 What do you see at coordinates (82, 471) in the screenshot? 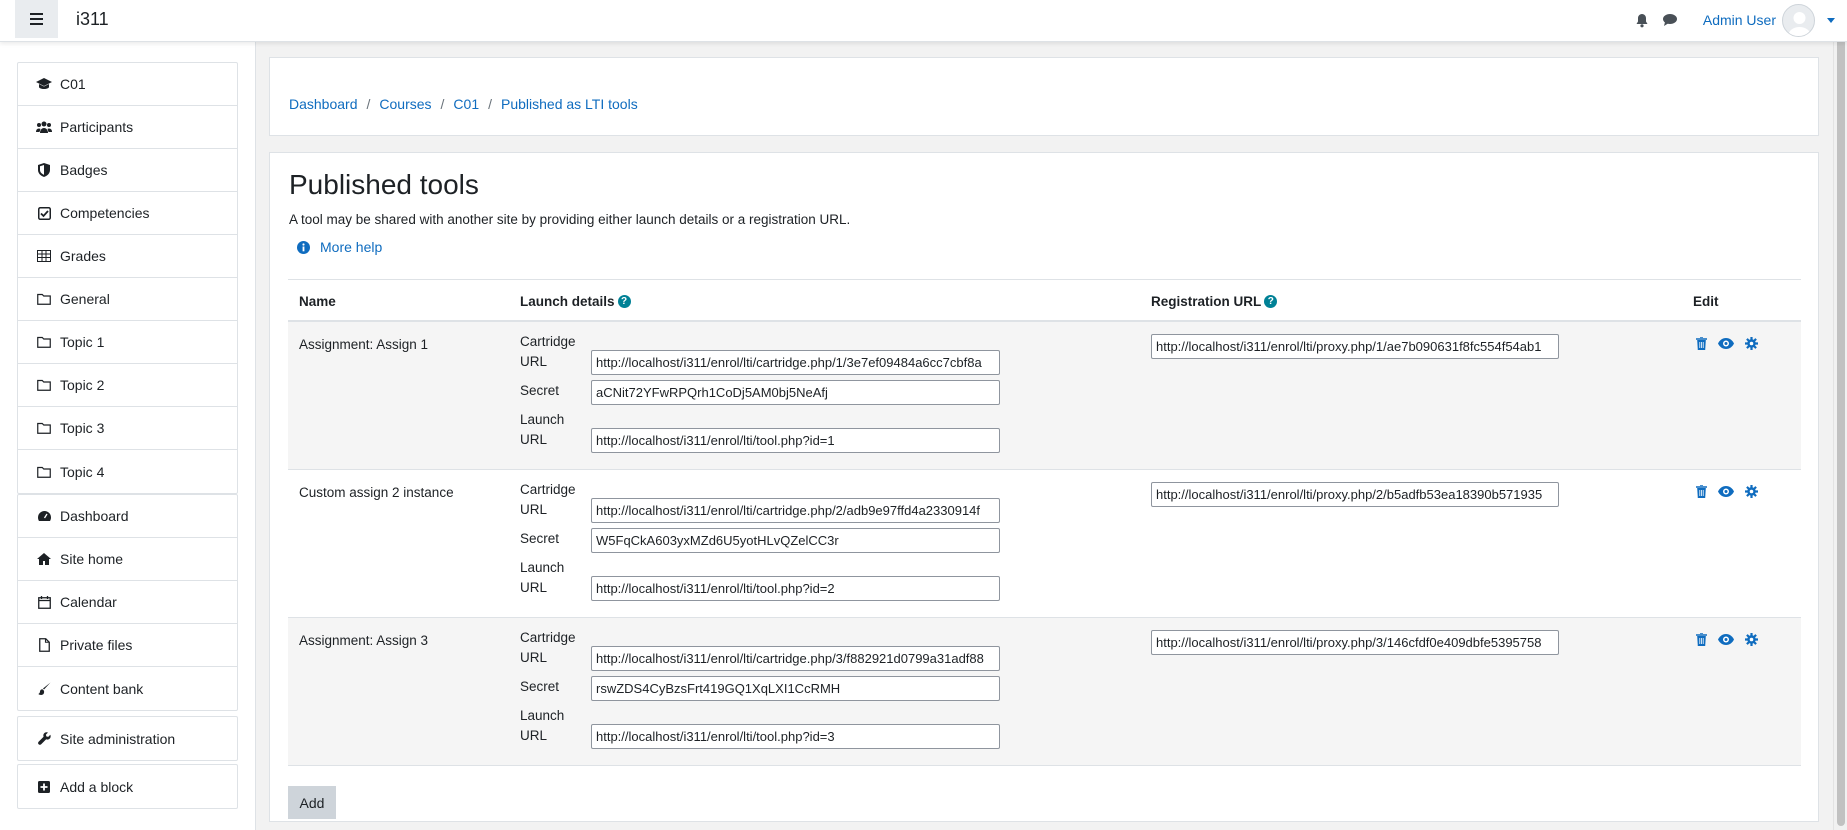
I see `nav-item-label: Topic 4` at bounding box center [82, 471].